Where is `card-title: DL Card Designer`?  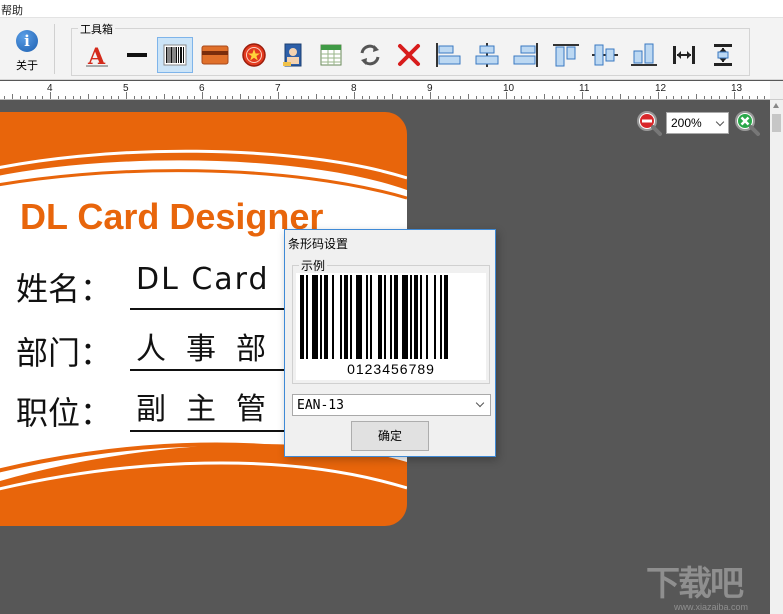 card-title: DL Card Designer is located at coordinates (171, 217).